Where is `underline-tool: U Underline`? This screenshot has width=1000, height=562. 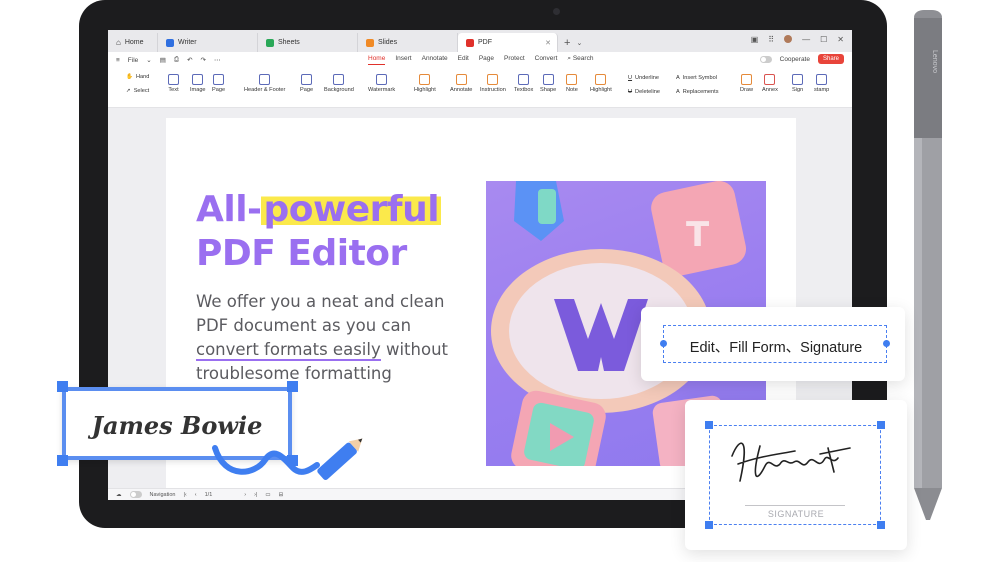
underline-tool: U Underline is located at coordinates (643, 78).